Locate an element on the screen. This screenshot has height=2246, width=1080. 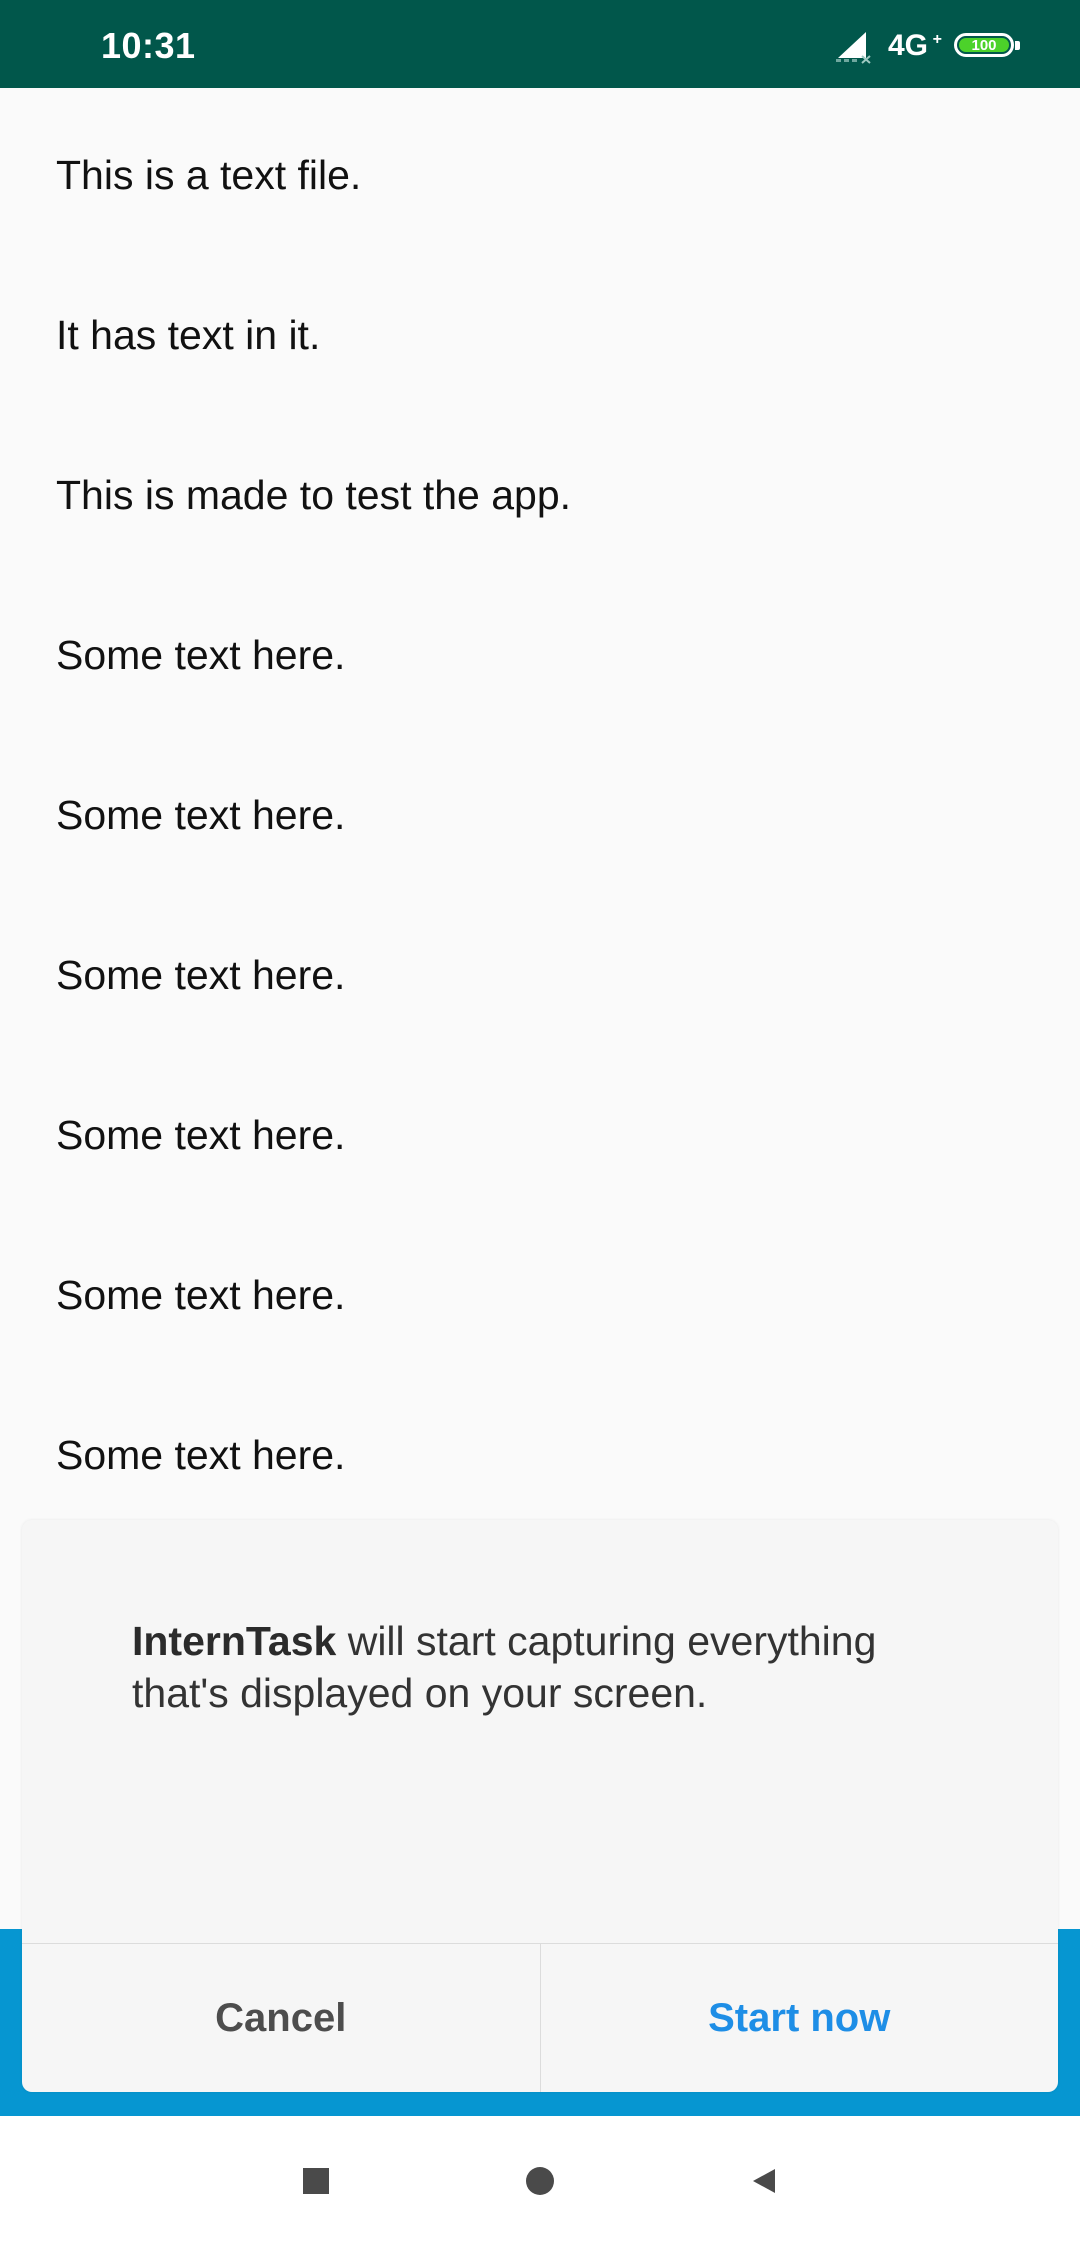
network-label: 4G is located at coordinates (907, 45).